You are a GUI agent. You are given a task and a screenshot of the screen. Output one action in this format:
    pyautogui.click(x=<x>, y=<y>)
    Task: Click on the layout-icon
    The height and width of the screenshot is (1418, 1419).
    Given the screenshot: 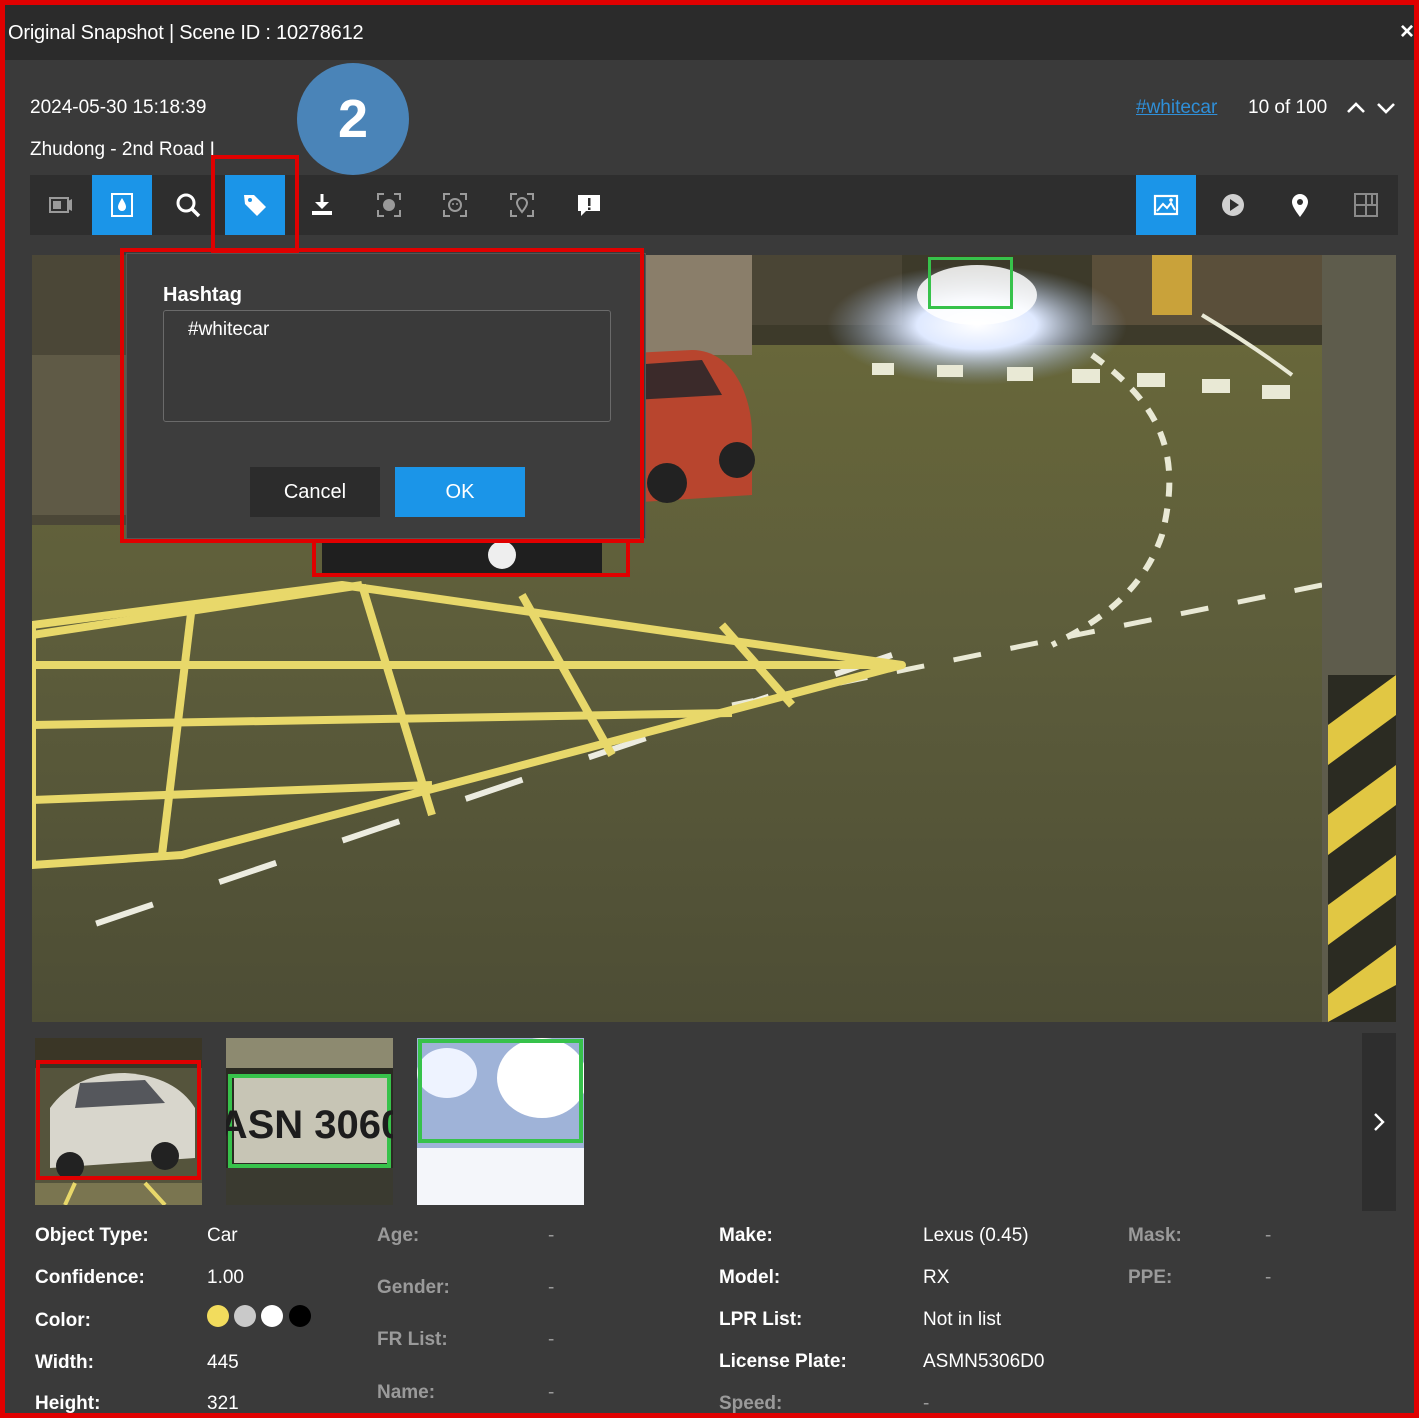 What is the action you would take?
    pyautogui.click(x=1366, y=205)
    